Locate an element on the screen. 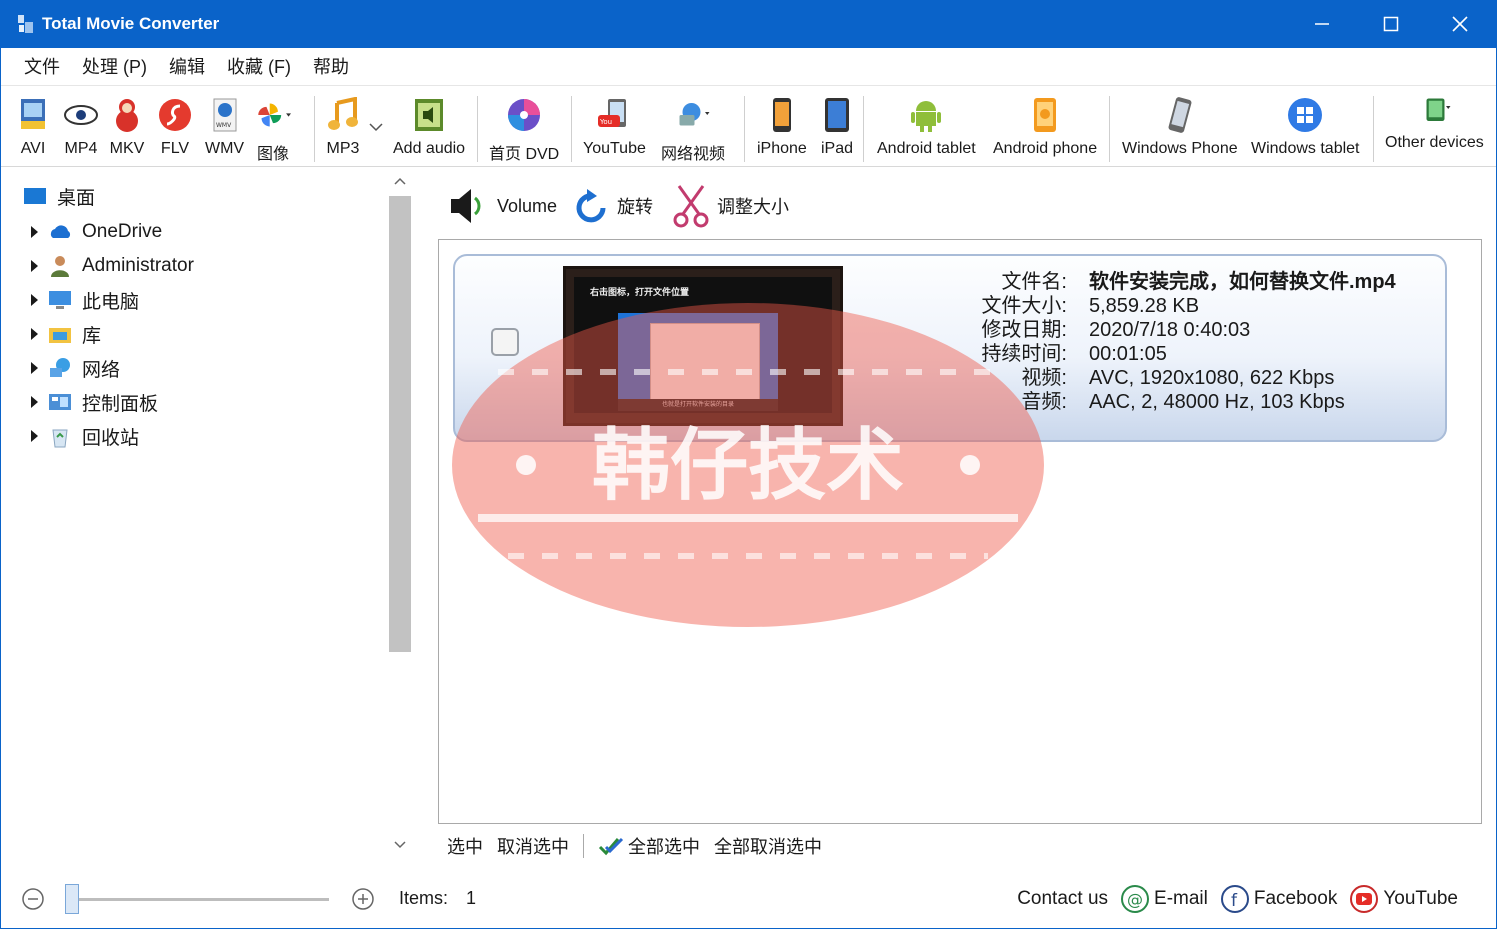  svg-text: WMV is located at coordinates (224, 125).